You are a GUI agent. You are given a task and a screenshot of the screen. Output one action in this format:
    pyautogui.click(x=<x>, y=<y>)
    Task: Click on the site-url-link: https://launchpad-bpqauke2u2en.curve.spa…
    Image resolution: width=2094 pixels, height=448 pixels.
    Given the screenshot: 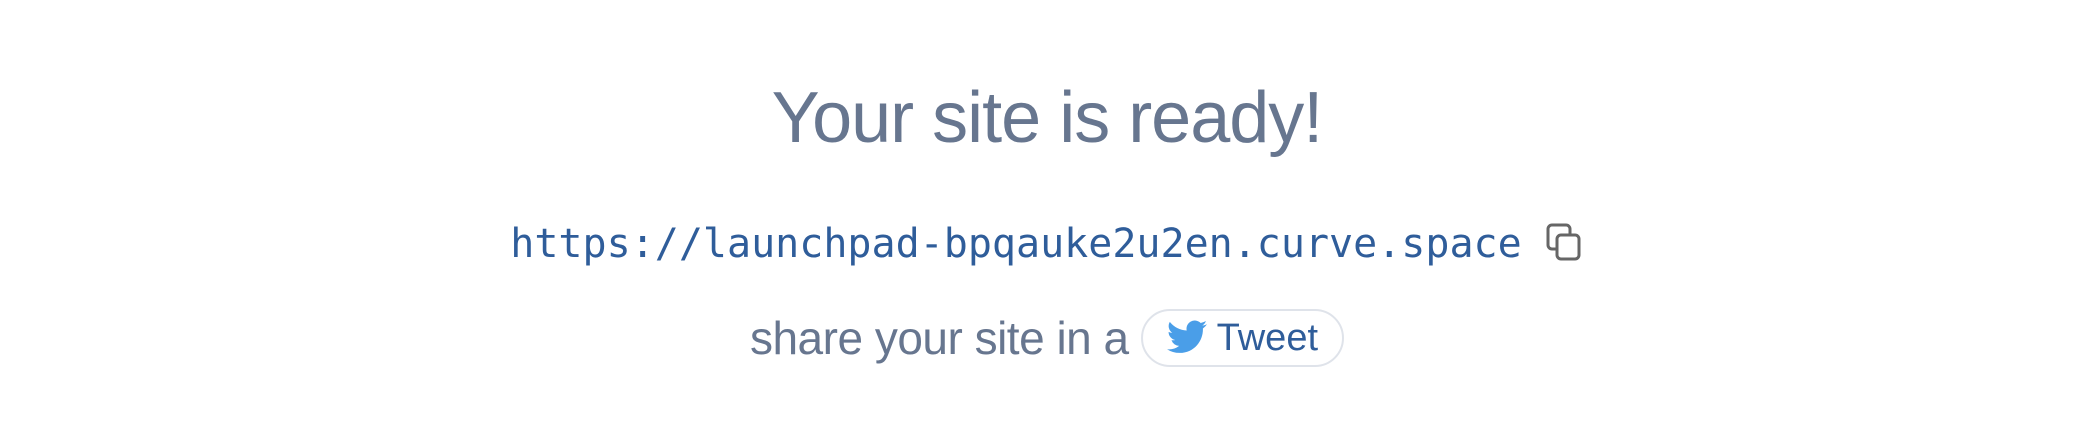 What is the action you would take?
    pyautogui.click(x=1015, y=244)
    